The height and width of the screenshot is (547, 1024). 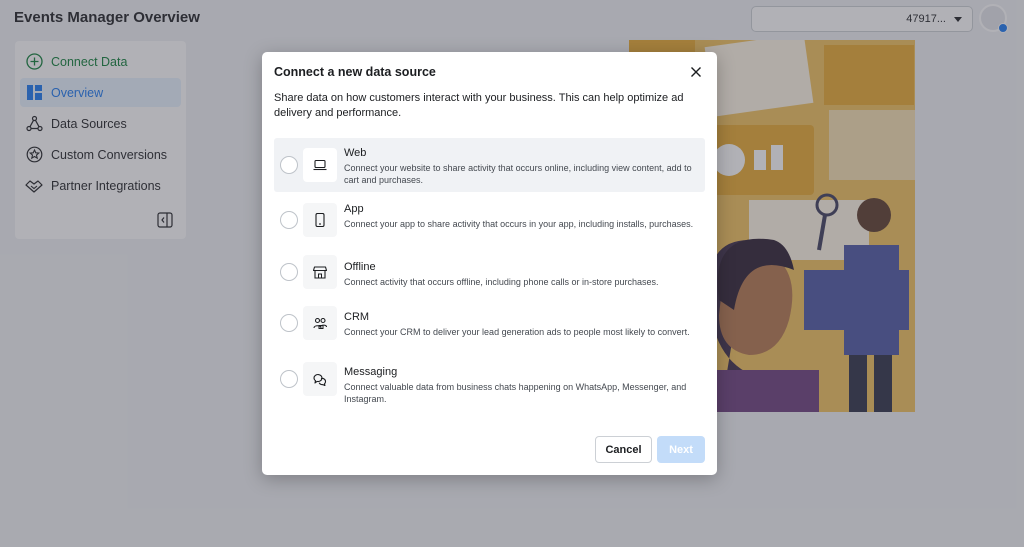 What do you see at coordinates (357, 317) in the screenshot?
I see `option-name: CRM` at bounding box center [357, 317].